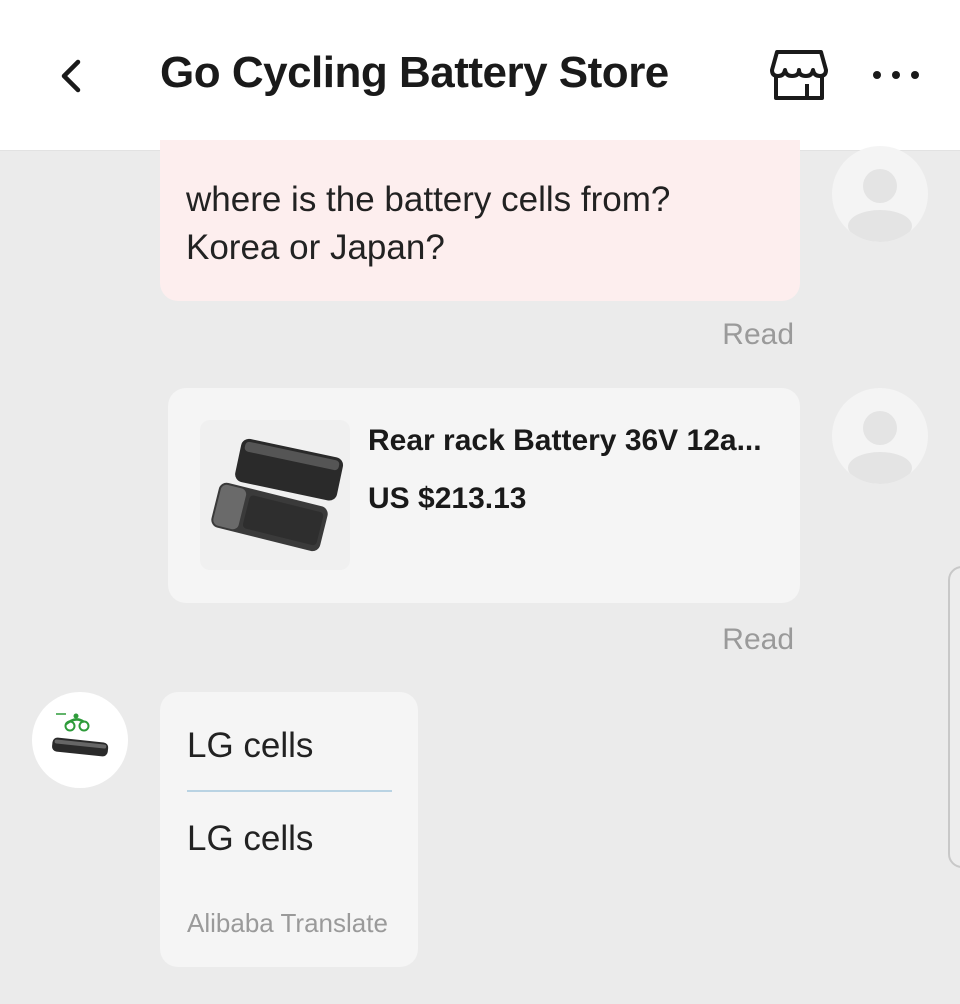 This screenshot has height=1004, width=960. Describe the element at coordinates (250, 745) in the screenshot. I see `message-original-text: LG cells` at that location.